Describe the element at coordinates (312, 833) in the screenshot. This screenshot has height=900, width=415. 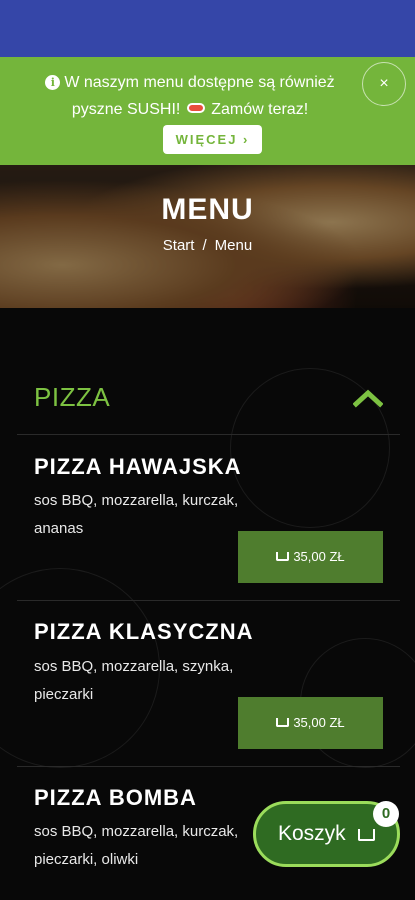
I see `cart-label: Koszyk` at that location.